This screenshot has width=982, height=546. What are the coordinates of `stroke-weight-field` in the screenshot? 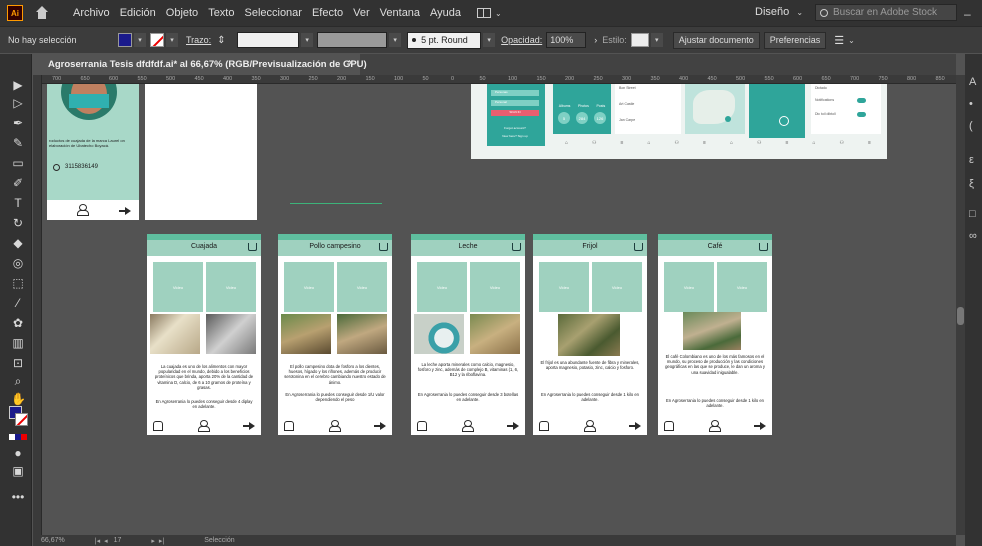 It's located at (268, 40).